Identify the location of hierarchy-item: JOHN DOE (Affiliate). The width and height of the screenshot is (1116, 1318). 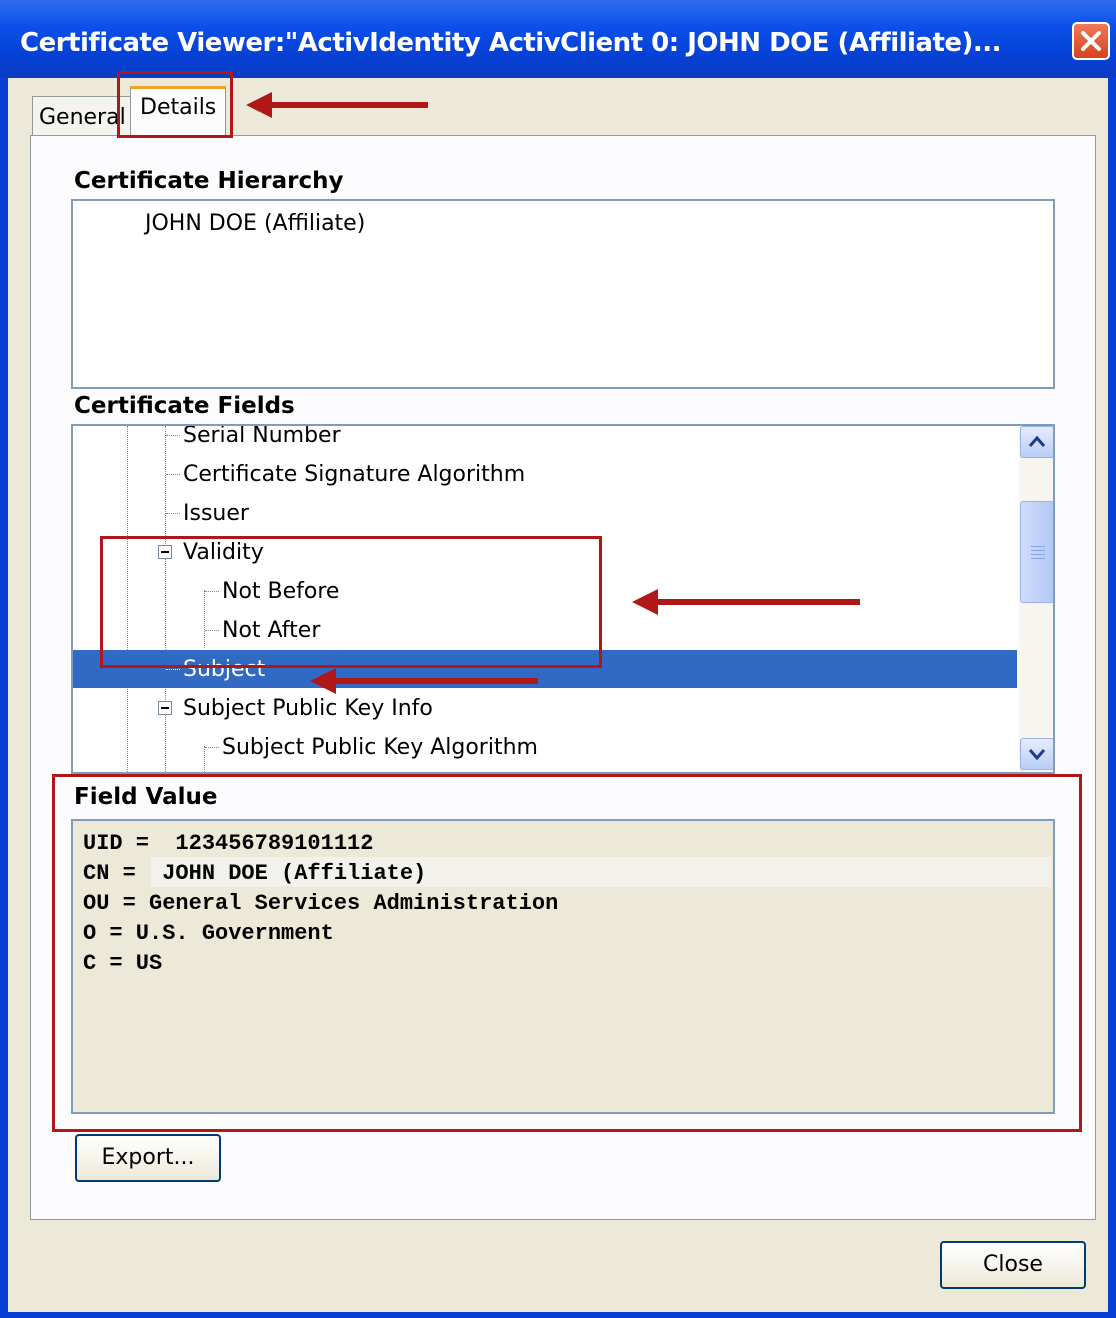
(255, 223).